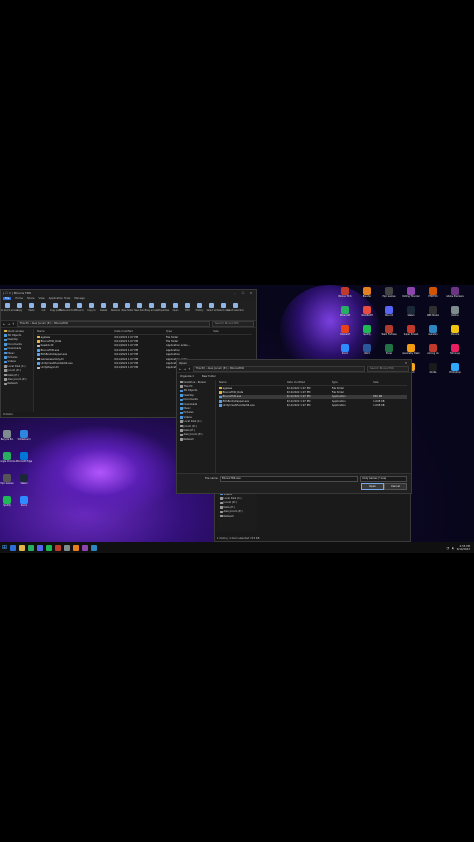 This screenshot has height=842, width=474. What do you see at coordinates (42, 298) in the screenshot?
I see `ribbon-tab: View` at bounding box center [42, 298].